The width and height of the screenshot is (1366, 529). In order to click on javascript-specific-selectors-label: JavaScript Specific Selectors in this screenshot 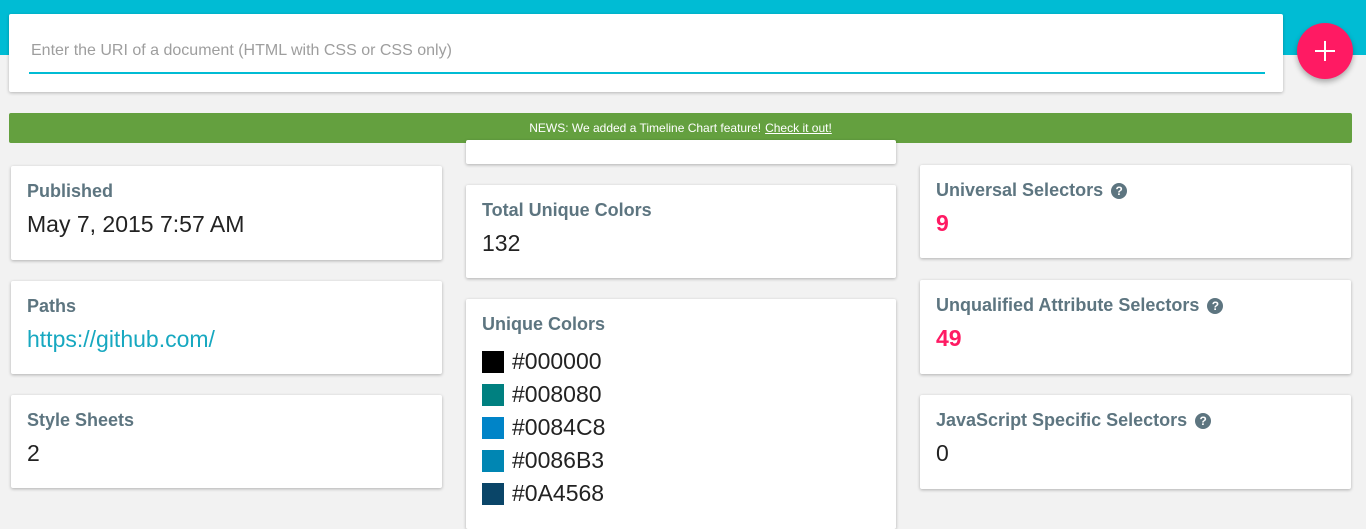, I will do `click(1062, 420)`.